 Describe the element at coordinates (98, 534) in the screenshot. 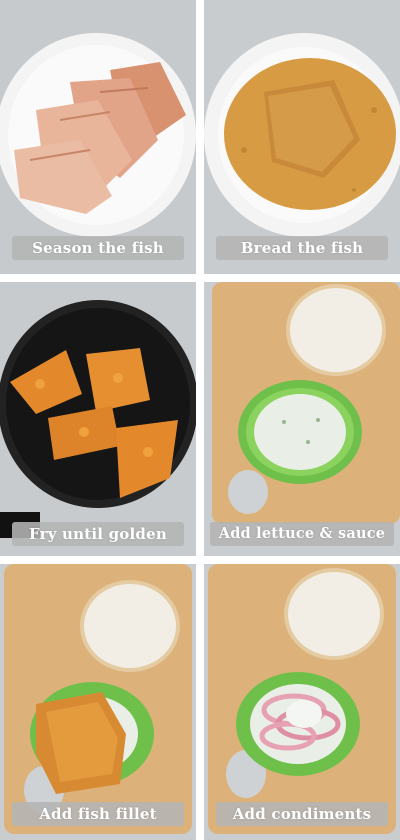

I see `step-caption: Fry until golden` at that location.